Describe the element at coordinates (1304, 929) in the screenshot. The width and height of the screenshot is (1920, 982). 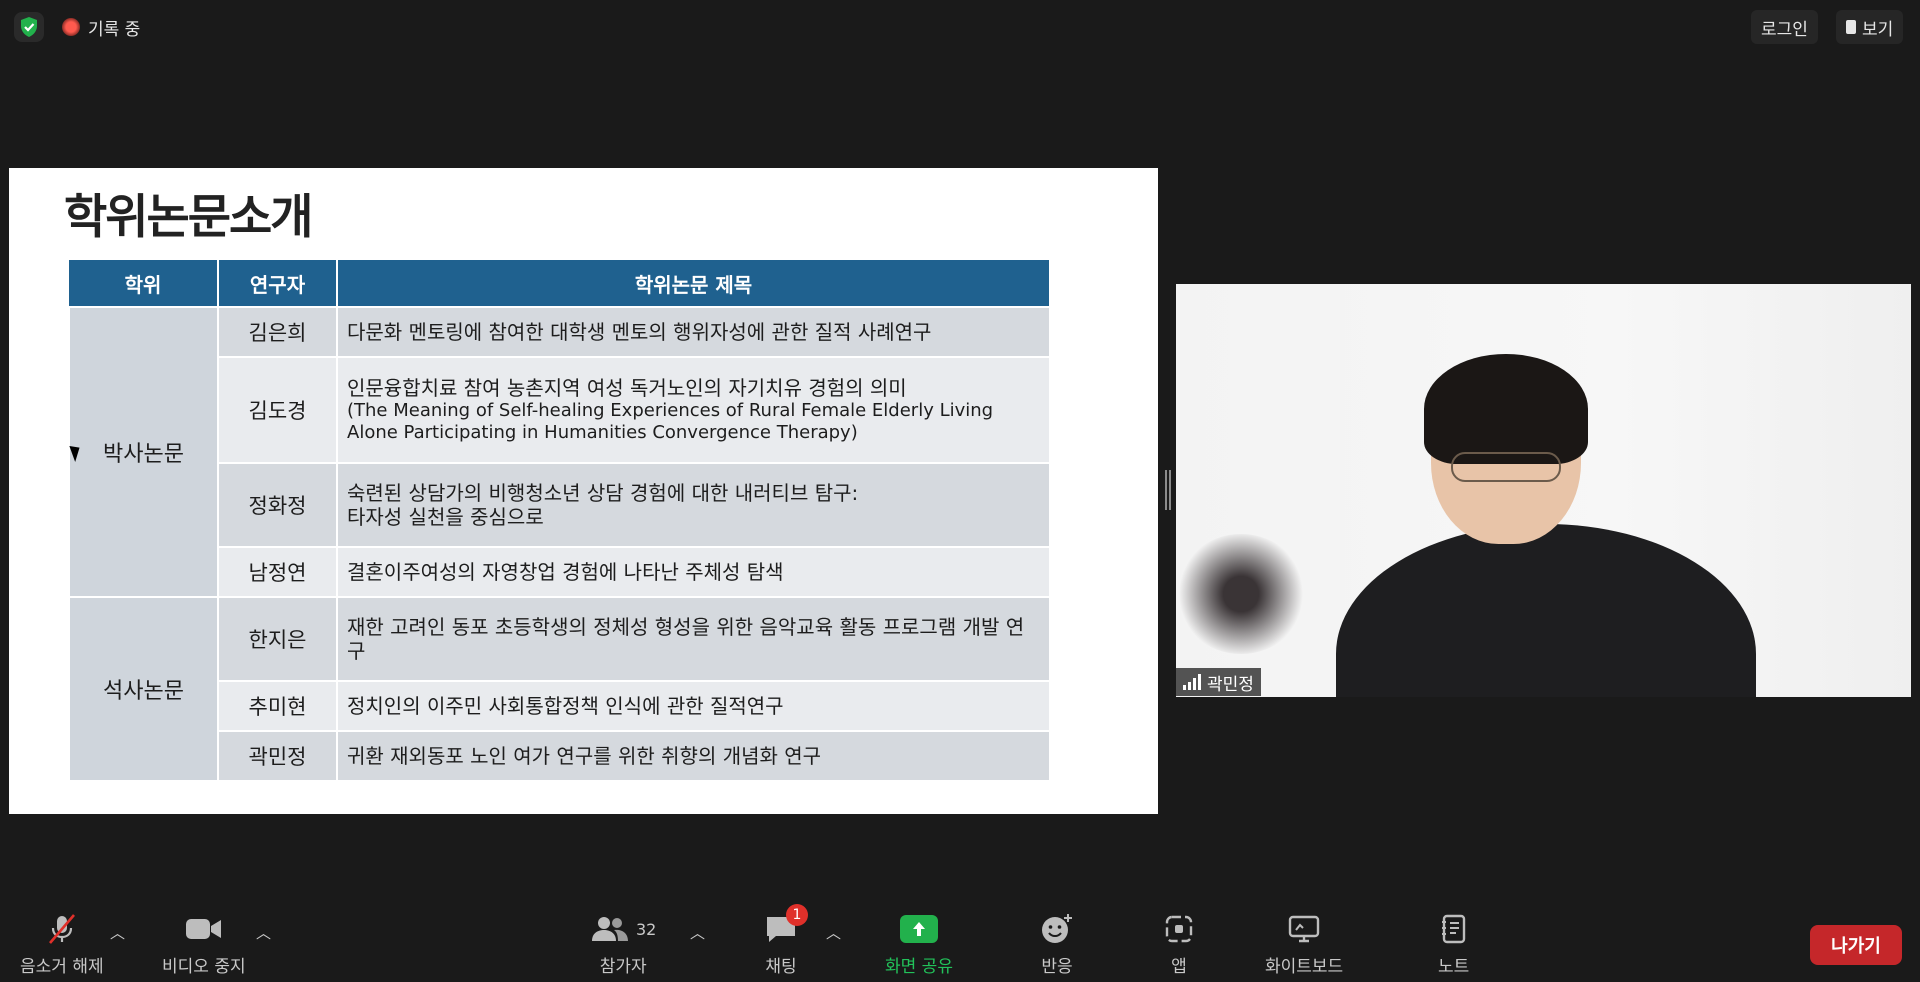
I see `whiteboard-icon` at that location.